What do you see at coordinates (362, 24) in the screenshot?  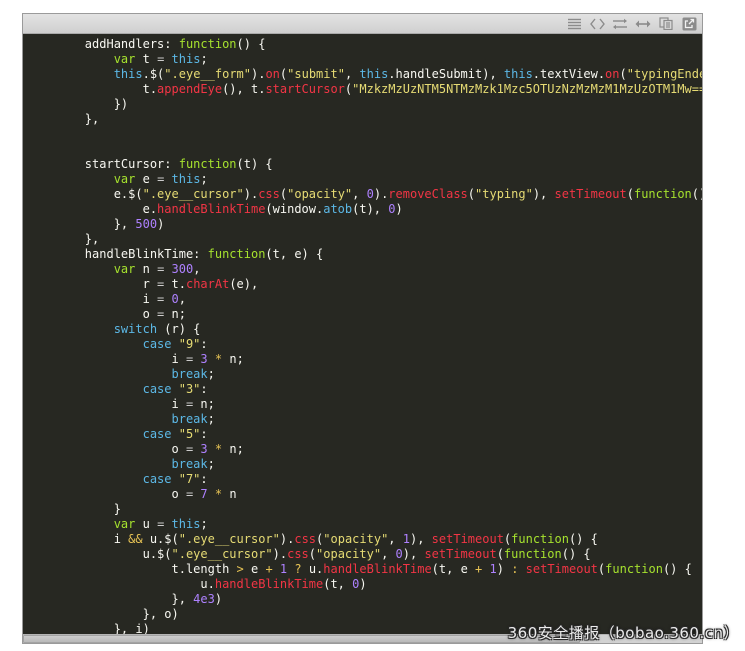 I see `embed-toolbar` at bounding box center [362, 24].